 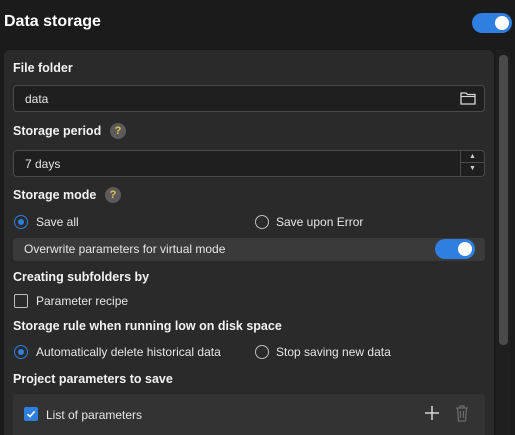 What do you see at coordinates (249, 98) in the screenshot?
I see `file-folder-field: data` at bounding box center [249, 98].